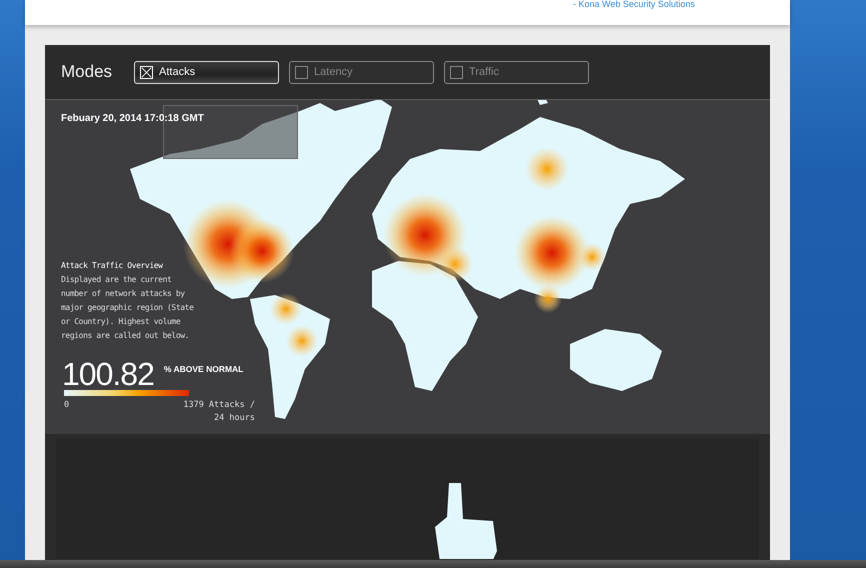 Image resolution: width=866 pixels, height=568 pixels. Describe the element at coordinates (361, 72) in the screenshot. I see `mode-tab: Latency` at that location.